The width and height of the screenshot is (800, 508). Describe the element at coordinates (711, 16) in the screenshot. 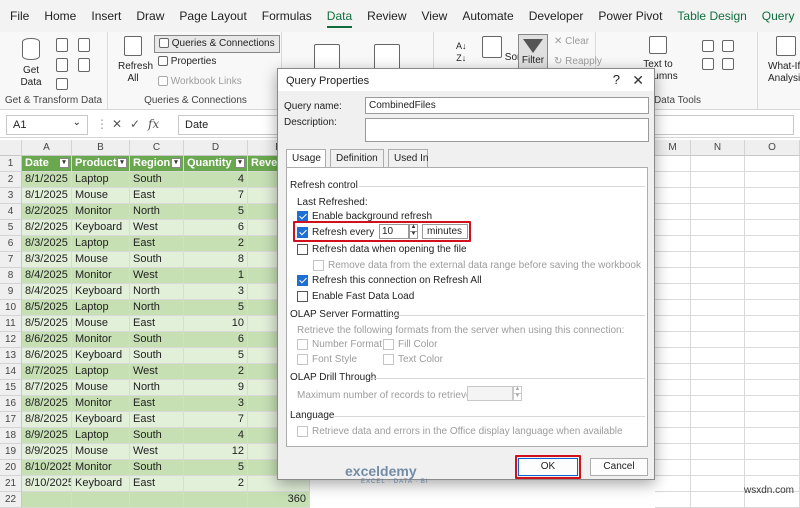

I see `menu-table-design: Table Design` at that location.